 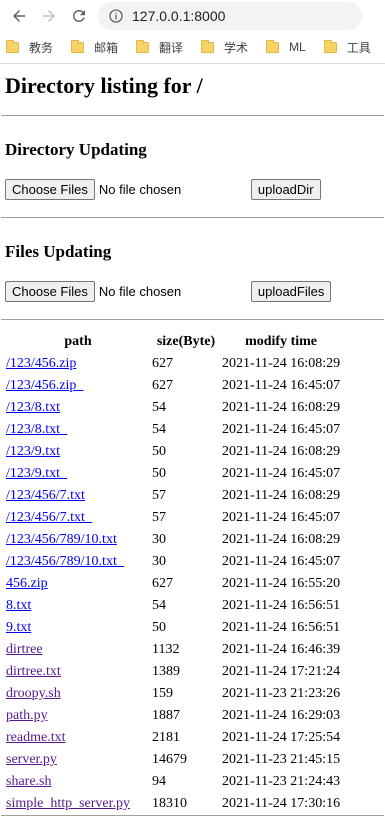 What do you see at coordinates (78, 408) in the screenshot?
I see `path-cell: /123/8.txt` at bounding box center [78, 408].